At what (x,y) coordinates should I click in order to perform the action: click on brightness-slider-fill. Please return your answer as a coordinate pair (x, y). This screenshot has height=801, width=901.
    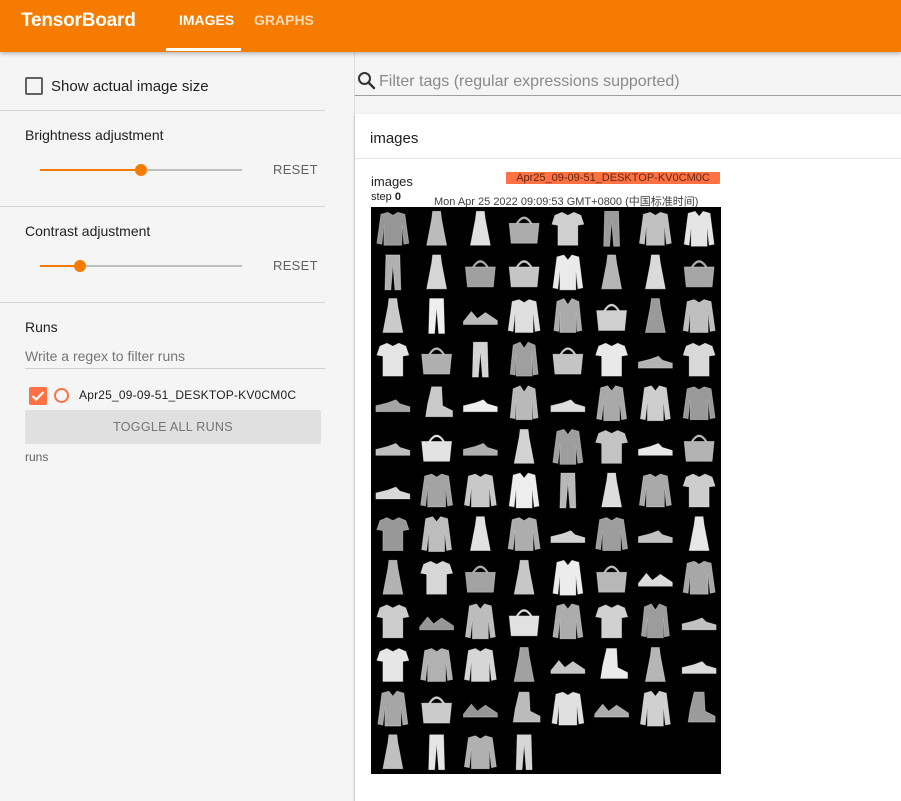
    Looking at the image, I should click on (90, 170).